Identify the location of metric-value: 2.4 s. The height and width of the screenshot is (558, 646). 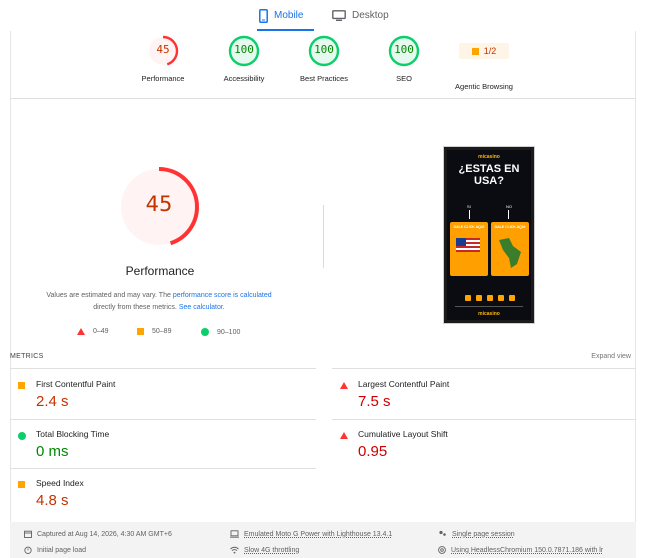
(52, 401).